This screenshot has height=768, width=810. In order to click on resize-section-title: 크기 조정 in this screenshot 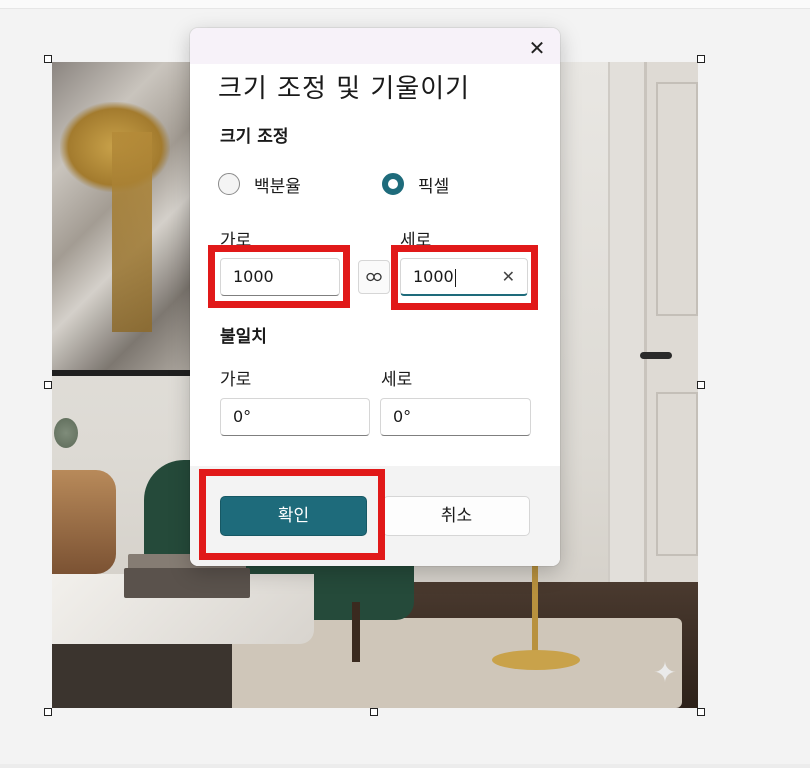, I will do `click(254, 137)`.